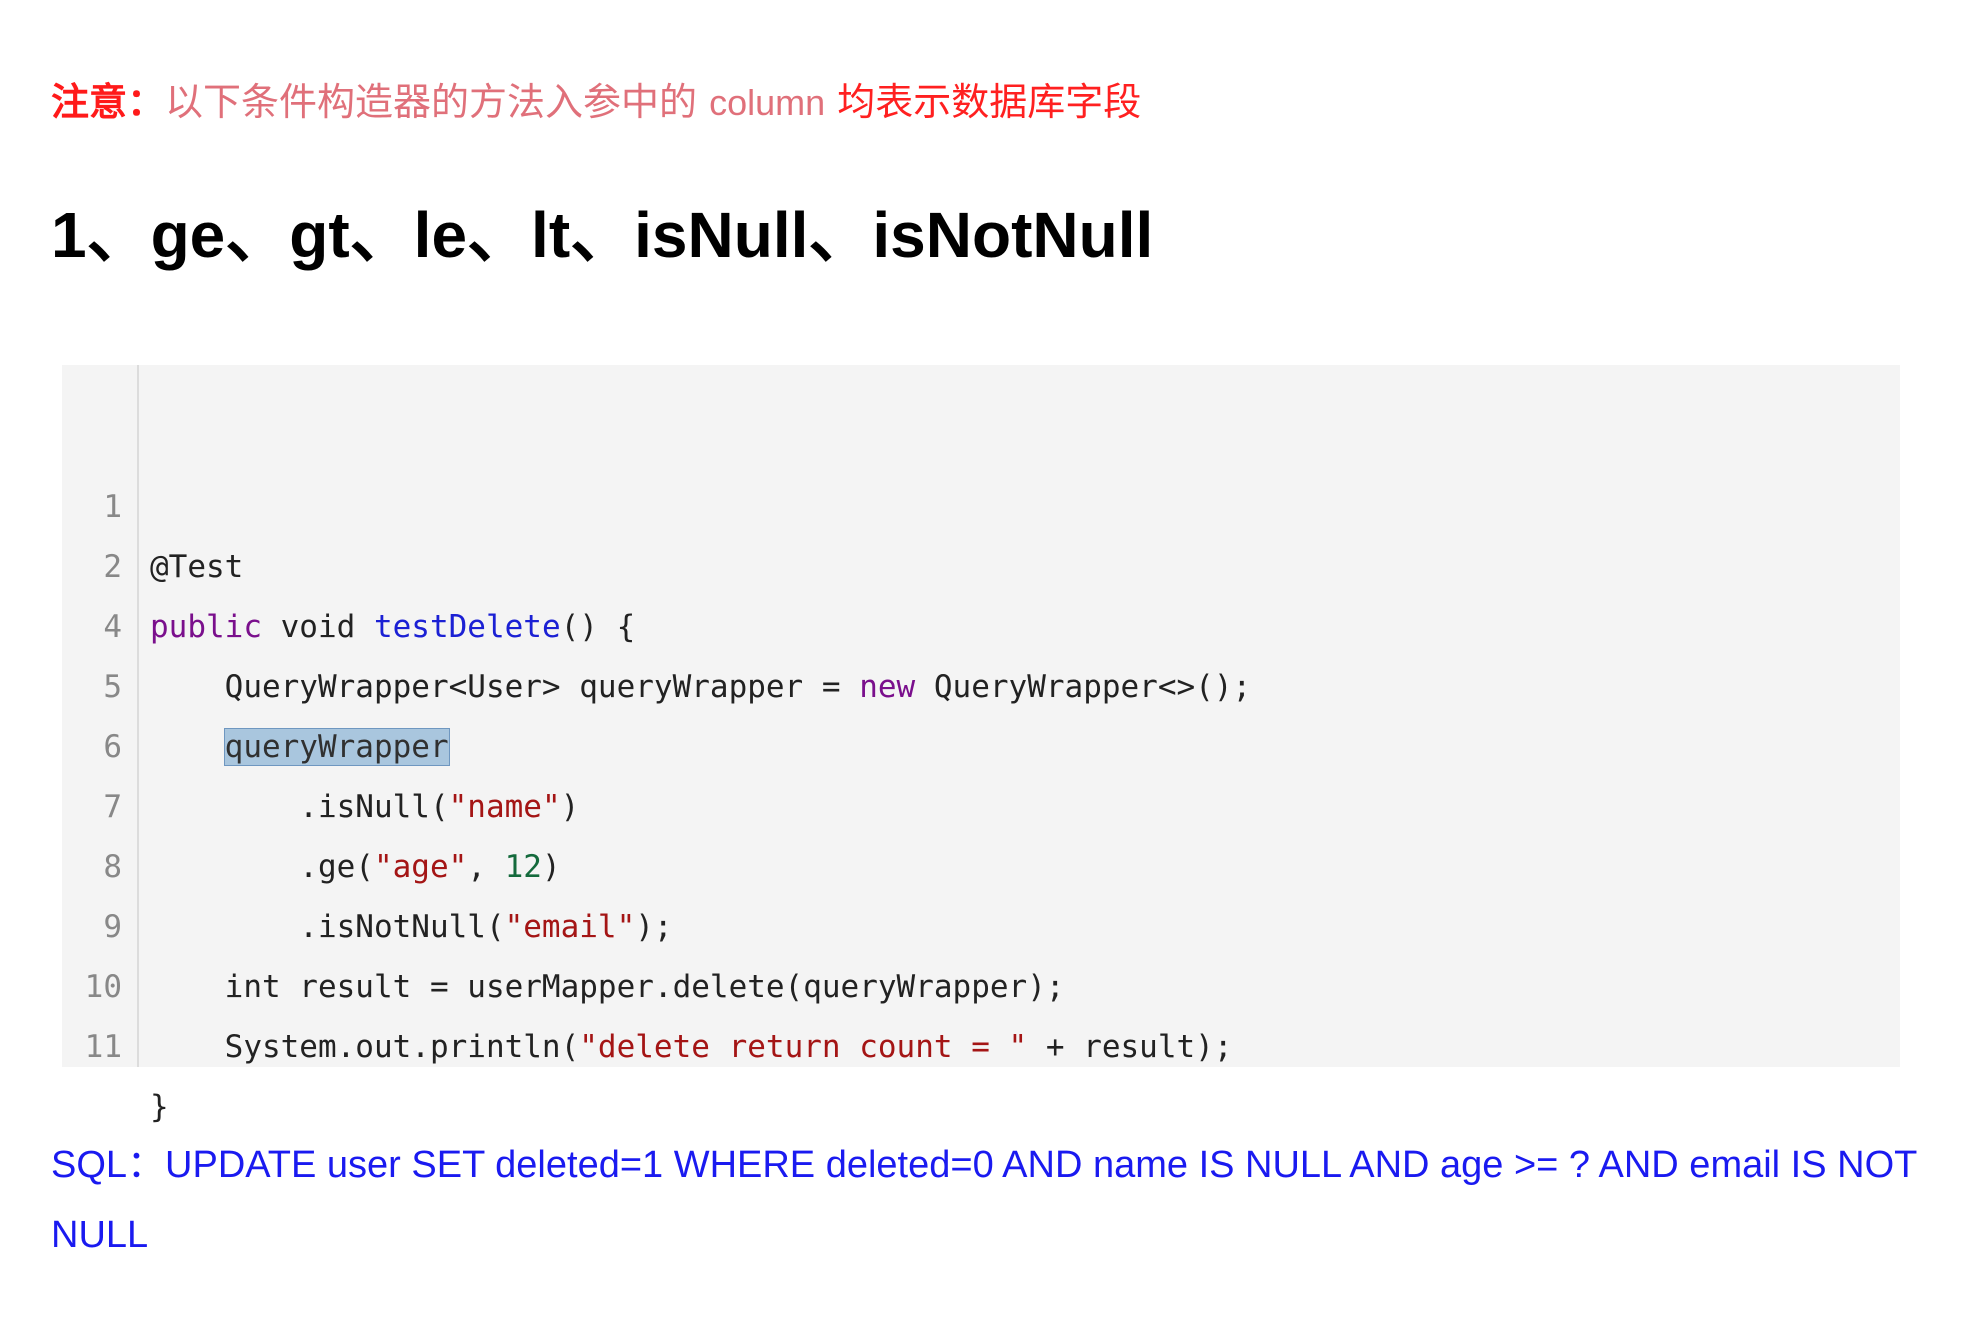 Image resolution: width=1984 pixels, height=1336 pixels. I want to click on note-column-word: column, so click(767, 102).